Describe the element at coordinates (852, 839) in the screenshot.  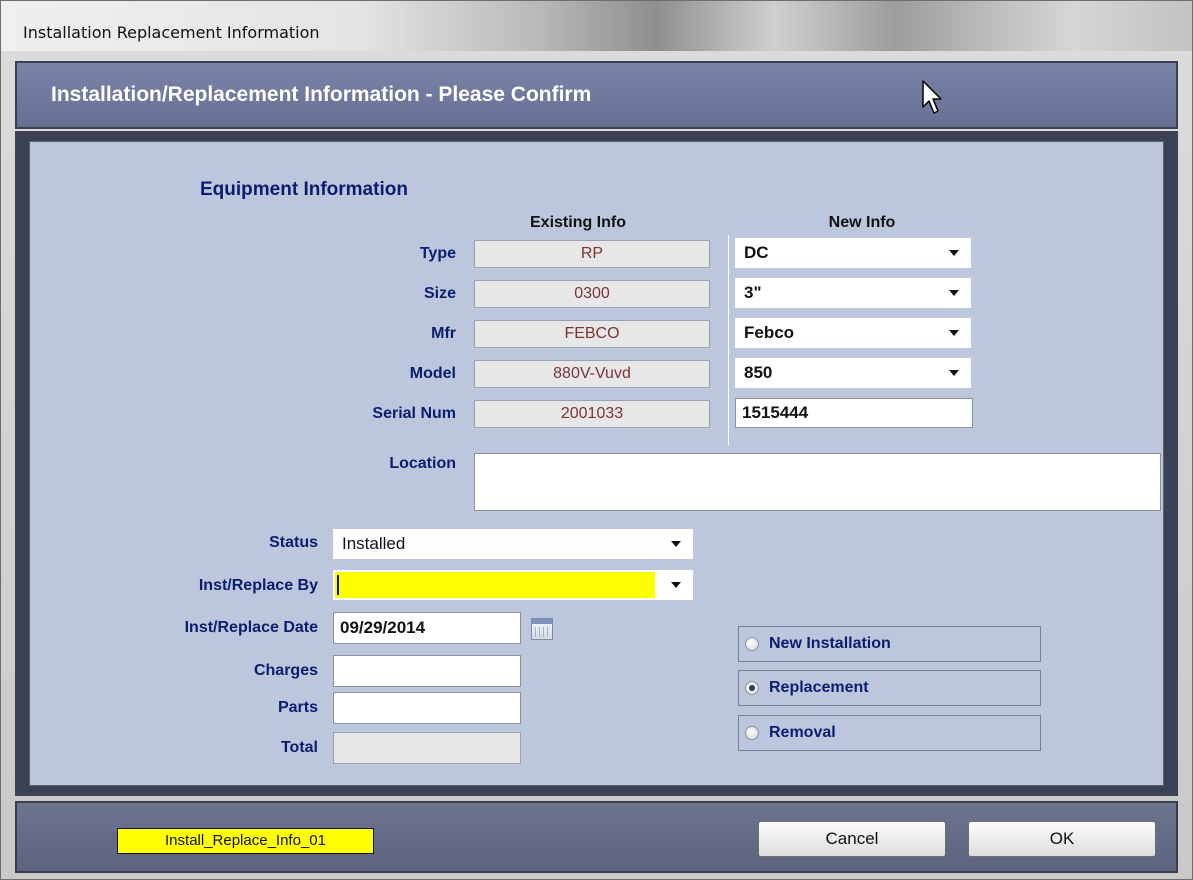
I see `cancel-button: Cancel` at that location.